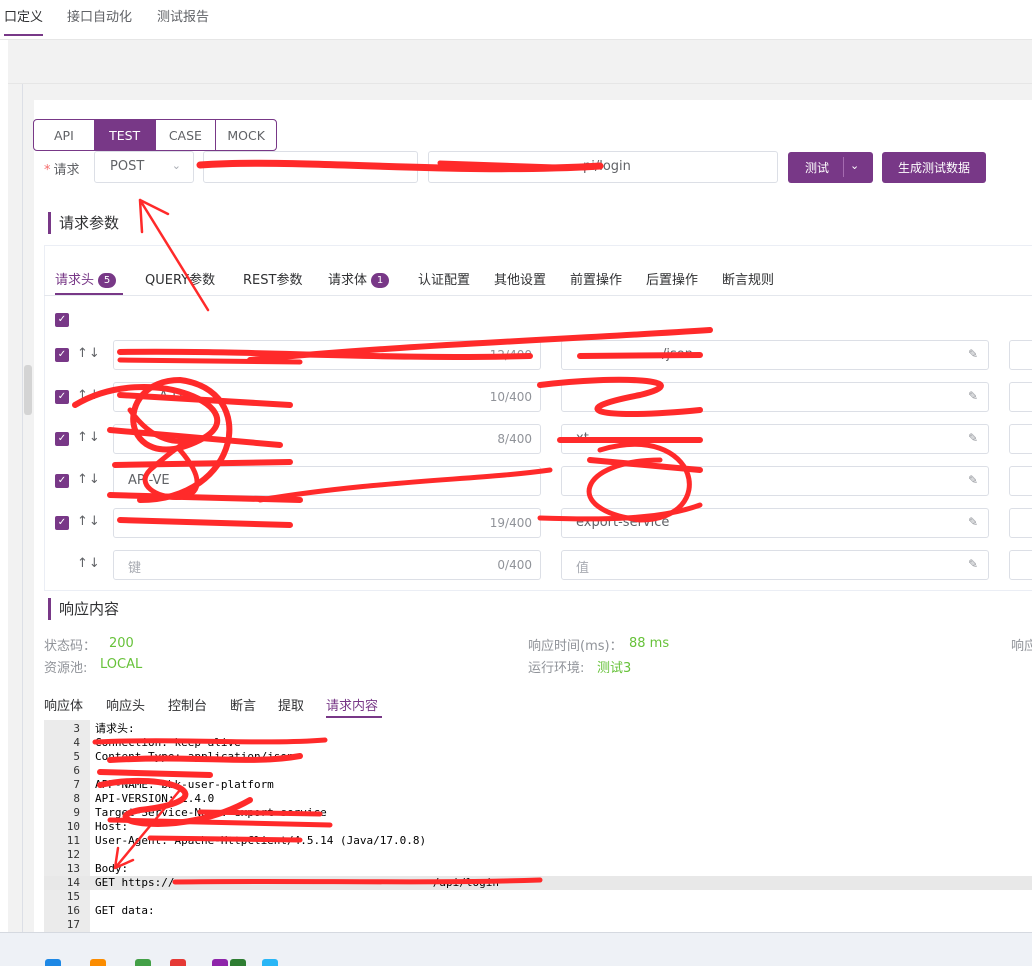 Image resolution: width=1032 pixels, height=966 pixels. I want to click on new-header-value-input: 值 ✎, so click(775, 565).